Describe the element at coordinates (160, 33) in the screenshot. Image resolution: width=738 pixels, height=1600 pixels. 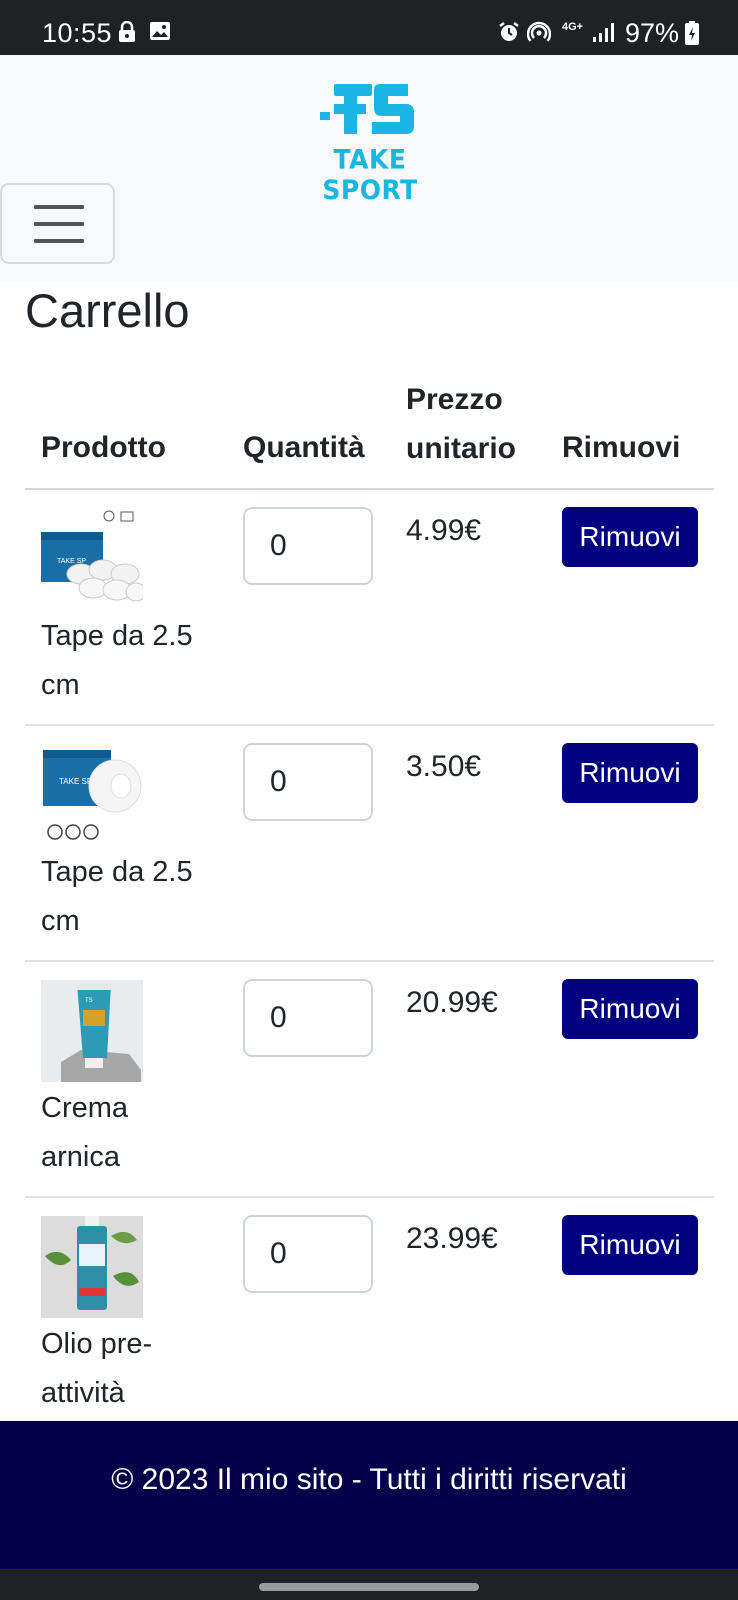
I see `image-icon` at that location.